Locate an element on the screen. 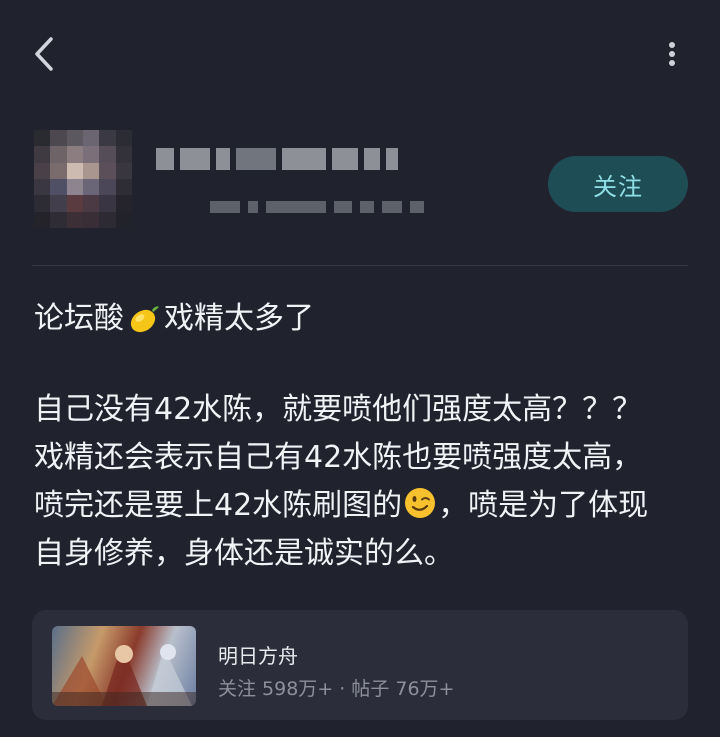  back-button is located at coordinates (44, 54).